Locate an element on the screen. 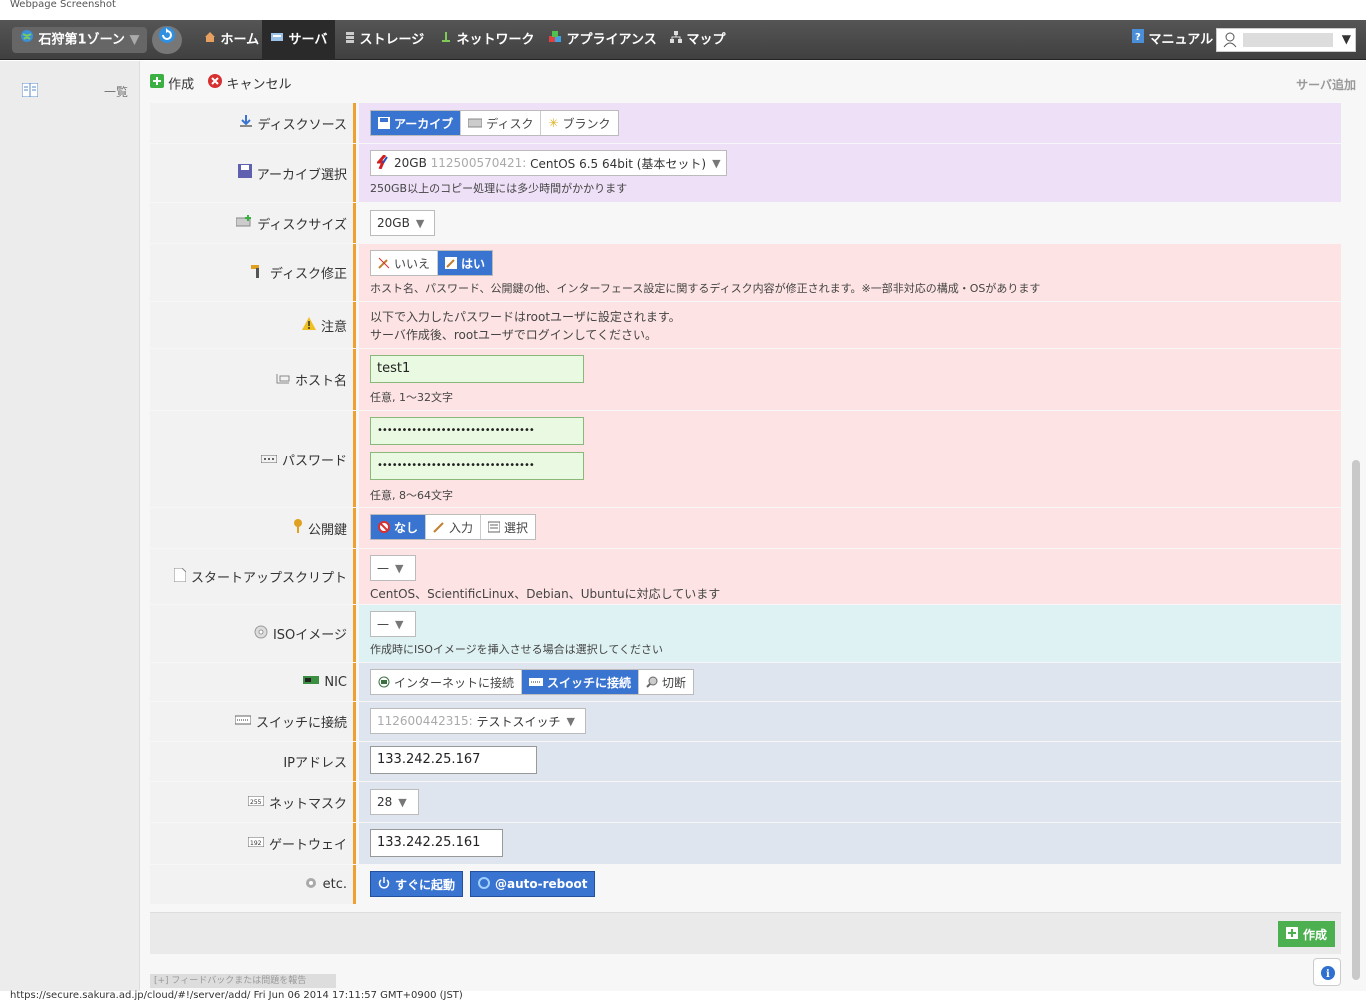  disk-edit-label: ディスク修正 is located at coordinates (253, 272).